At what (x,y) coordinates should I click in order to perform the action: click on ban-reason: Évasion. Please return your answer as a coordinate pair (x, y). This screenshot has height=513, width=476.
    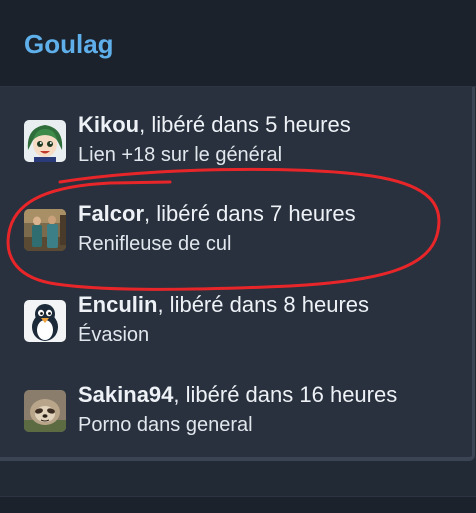
    Looking at the image, I should click on (114, 335).